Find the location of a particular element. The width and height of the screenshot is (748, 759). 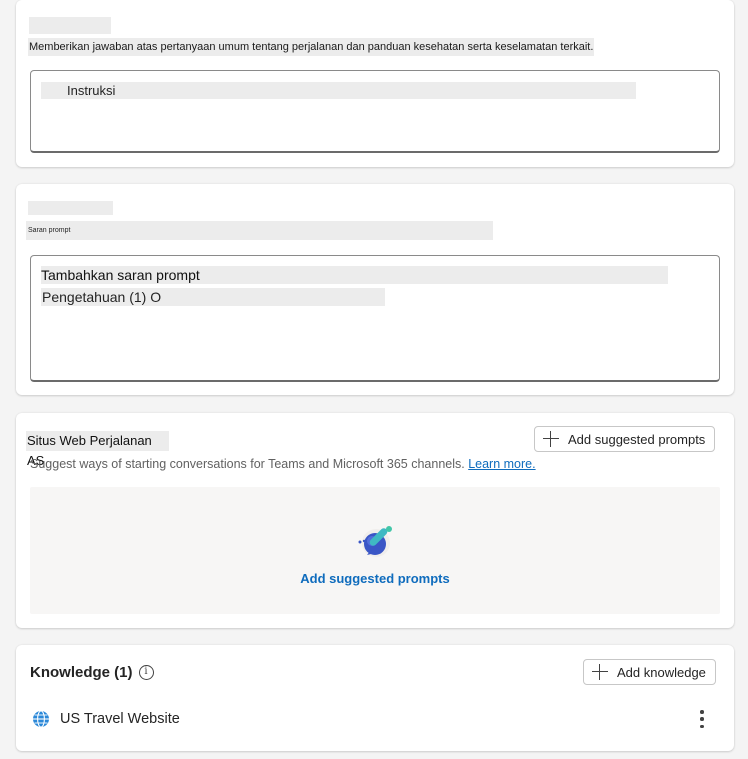

add-suggested-prompts-button: Add suggested prompts is located at coordinates (625, 439).